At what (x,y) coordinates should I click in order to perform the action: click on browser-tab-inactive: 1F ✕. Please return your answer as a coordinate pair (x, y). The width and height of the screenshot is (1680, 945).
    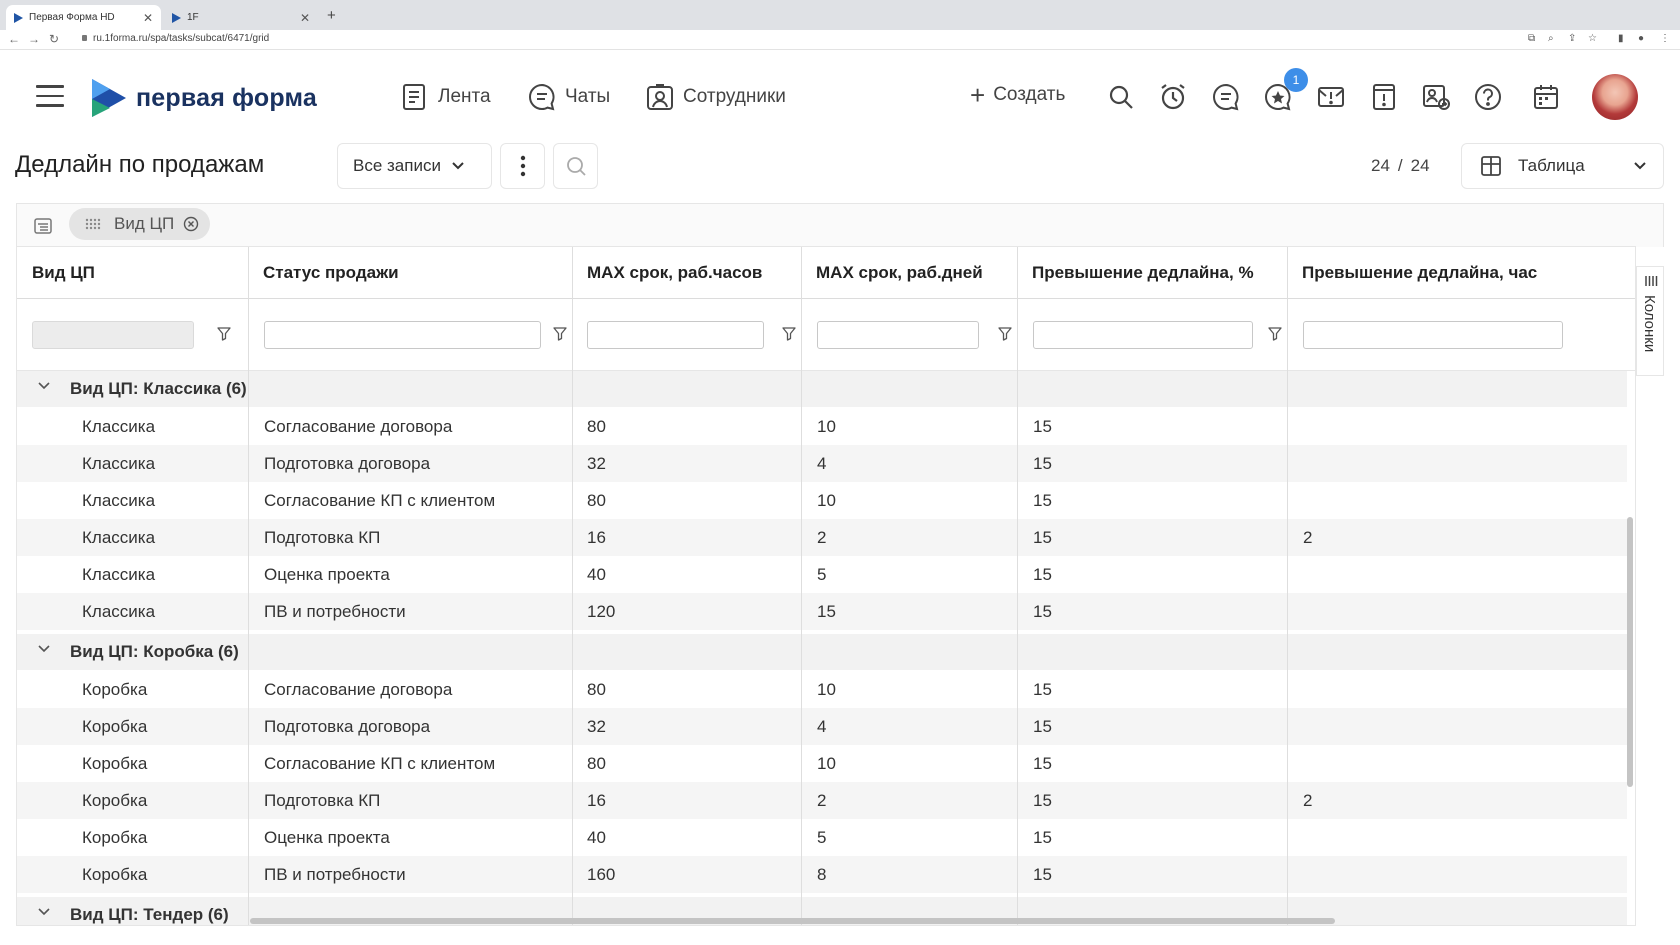
    Looking at the image, I should click on (241, 17).